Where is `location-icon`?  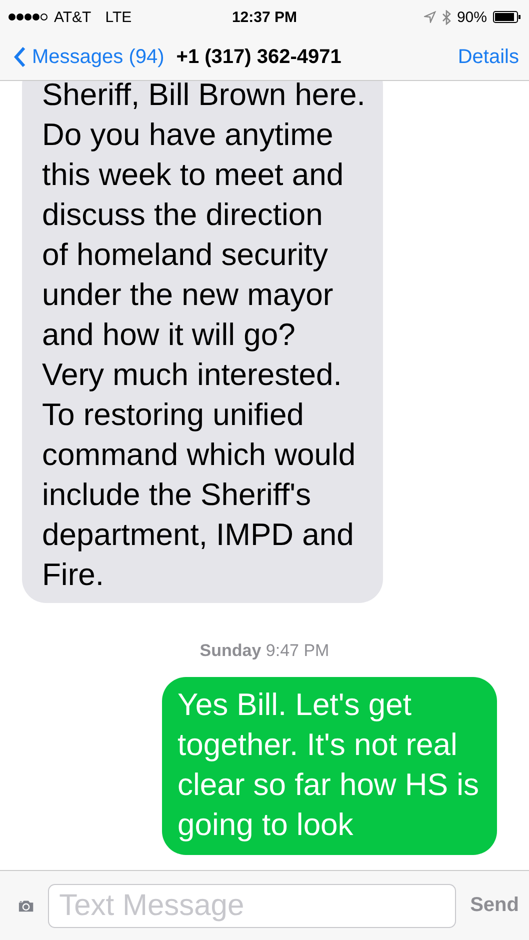 location-icon is located at coordinates (430, 17).